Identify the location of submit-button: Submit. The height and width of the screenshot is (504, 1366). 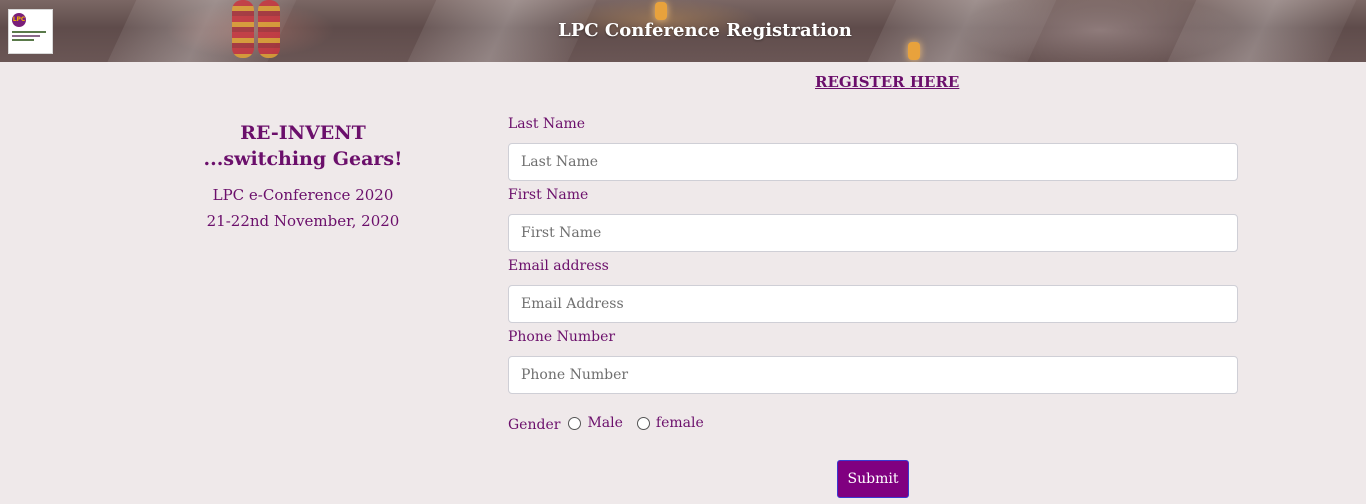
(873, 479).